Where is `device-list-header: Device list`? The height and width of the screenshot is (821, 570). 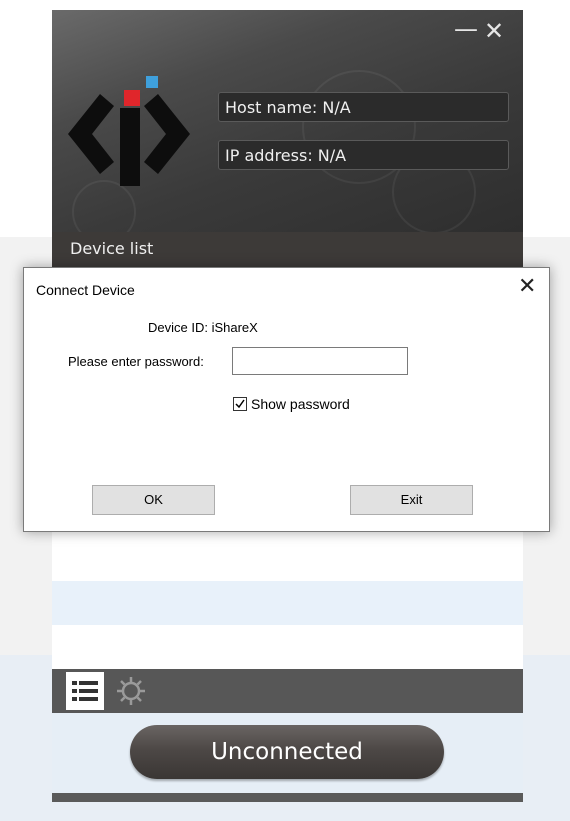
device-list-header: Device list is located at coordinates (287, 250).